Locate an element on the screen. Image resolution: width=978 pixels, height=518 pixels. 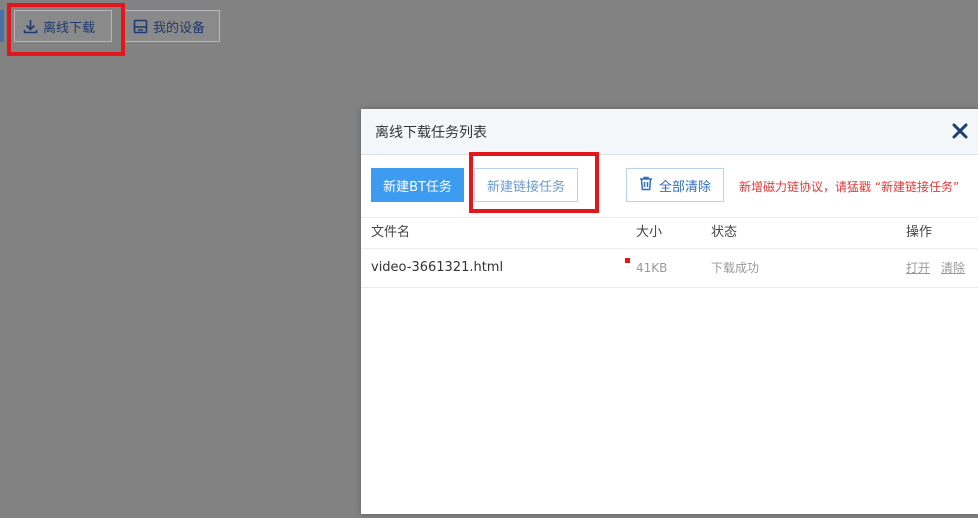
clear-link: 清除 is located at coordinates (953, 268).